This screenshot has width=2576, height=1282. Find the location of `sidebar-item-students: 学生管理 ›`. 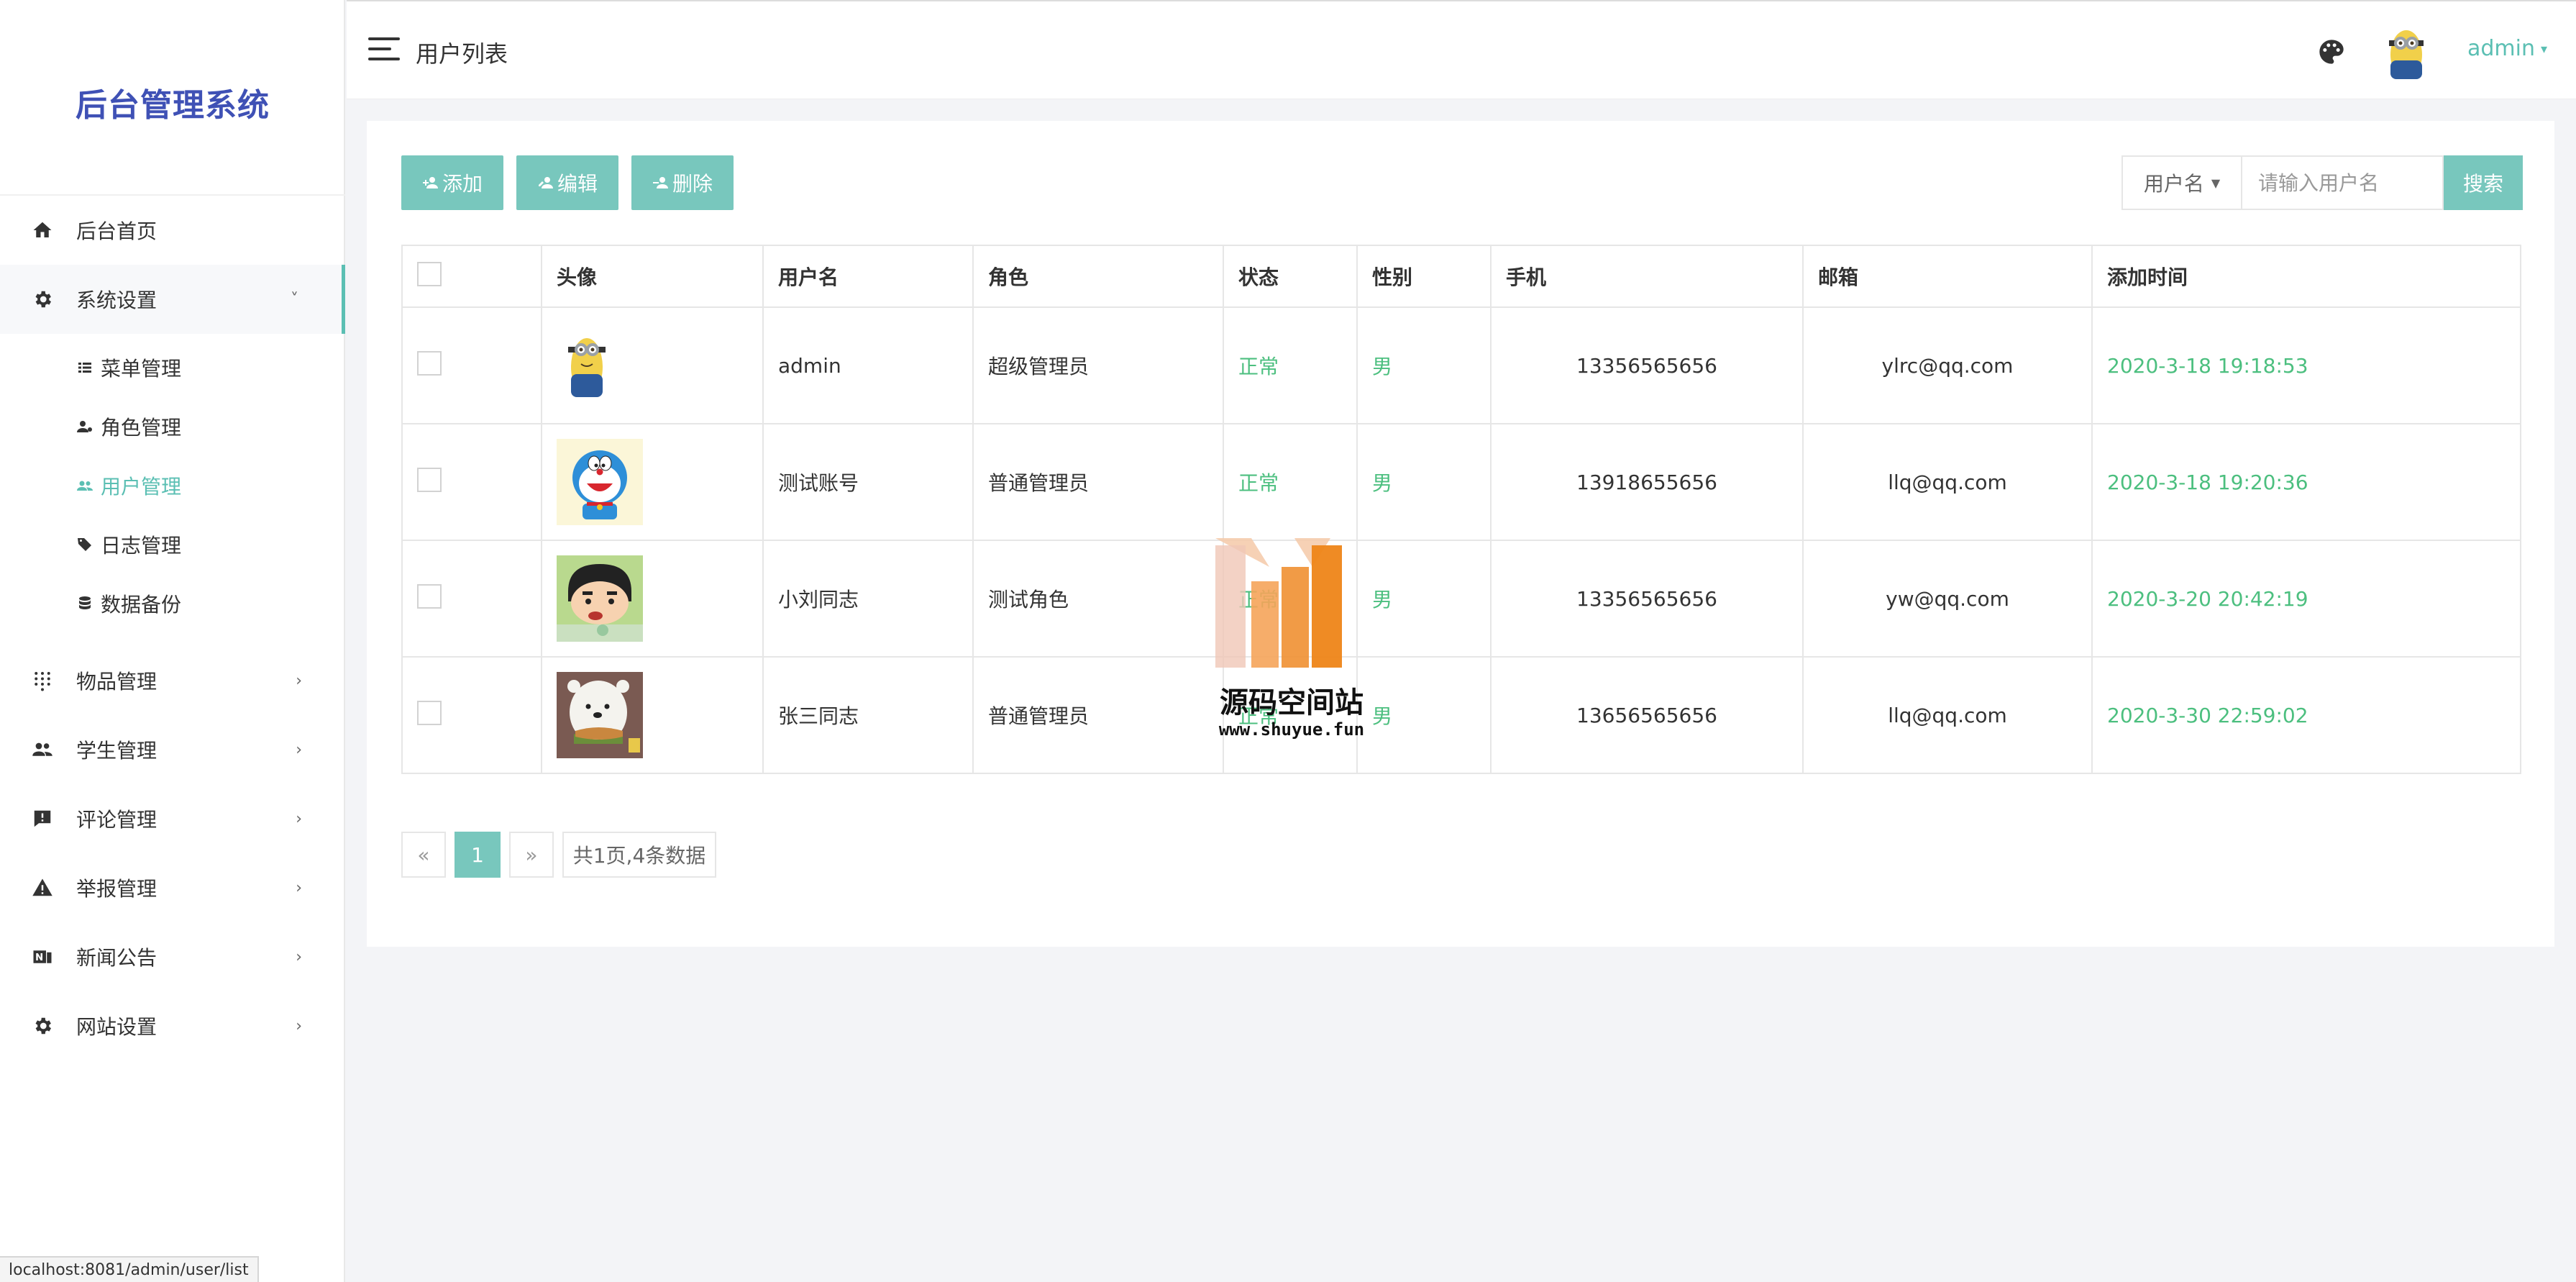

sidebar-item-students: 学生管理 › is located at coordinates (172, 749).